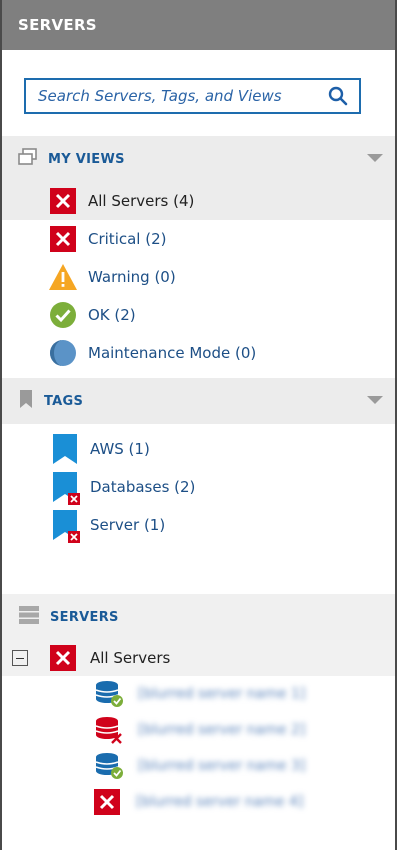 Image resolution: width=405 pixels, height=850 pixels. Describe the element at coordinates (220, 802) in the screenshot. I see `server-name: [blurred server name 4]` at that location.